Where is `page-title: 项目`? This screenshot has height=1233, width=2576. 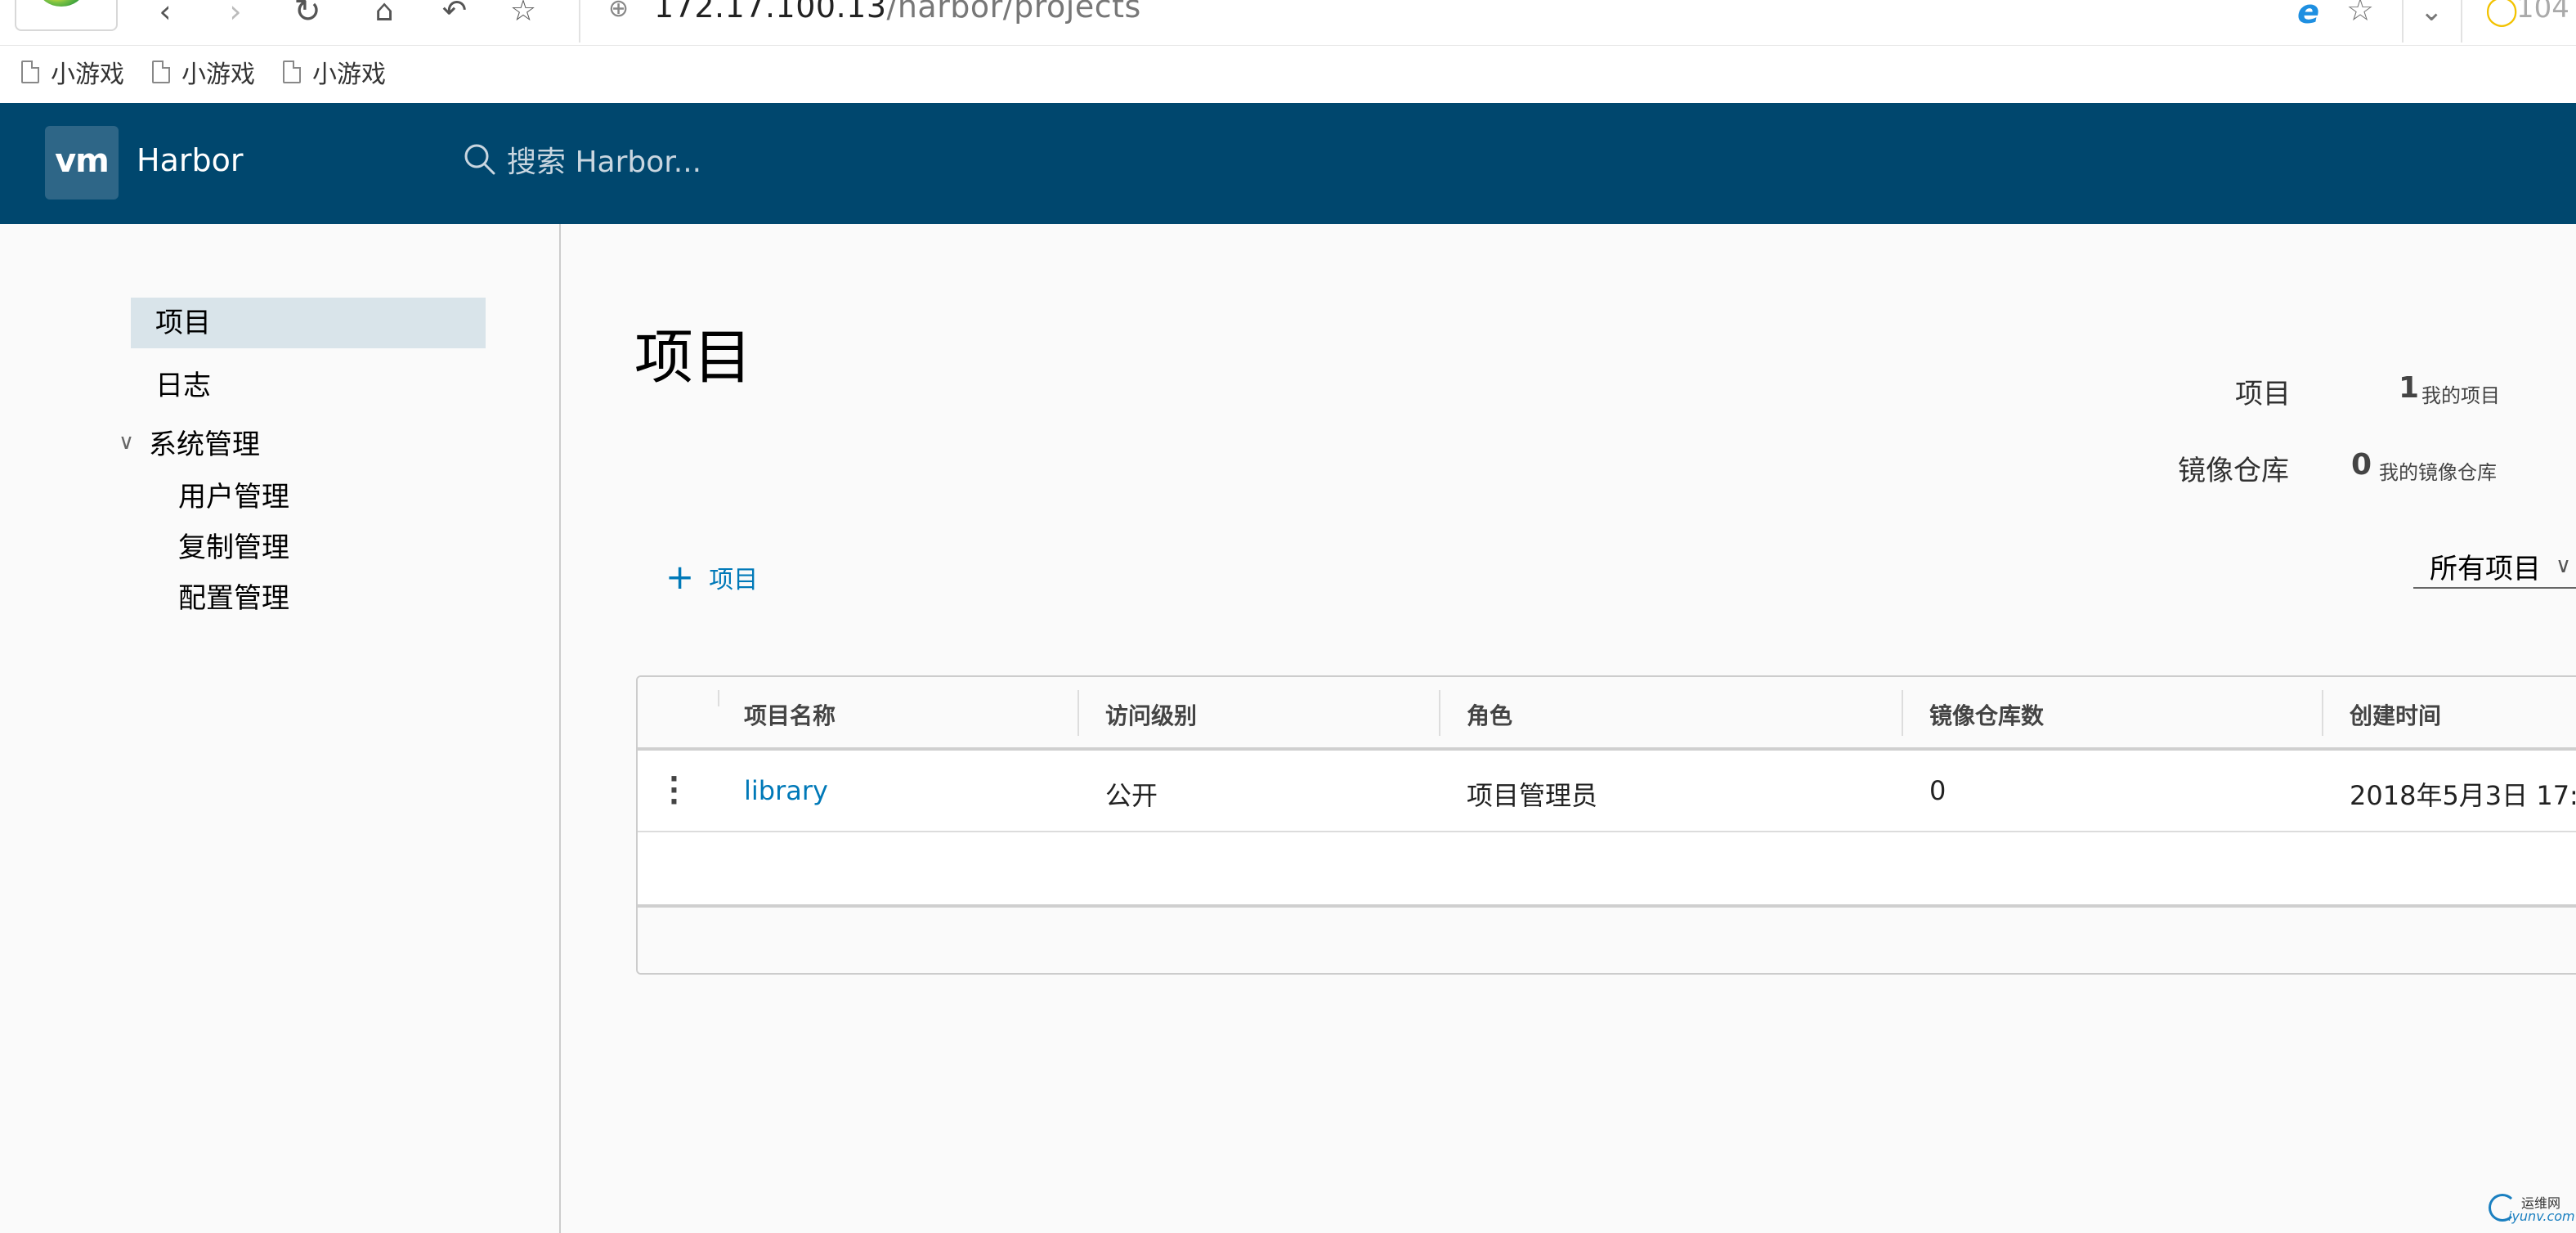 page-title: 项目 is located at coordinates (694, 357).